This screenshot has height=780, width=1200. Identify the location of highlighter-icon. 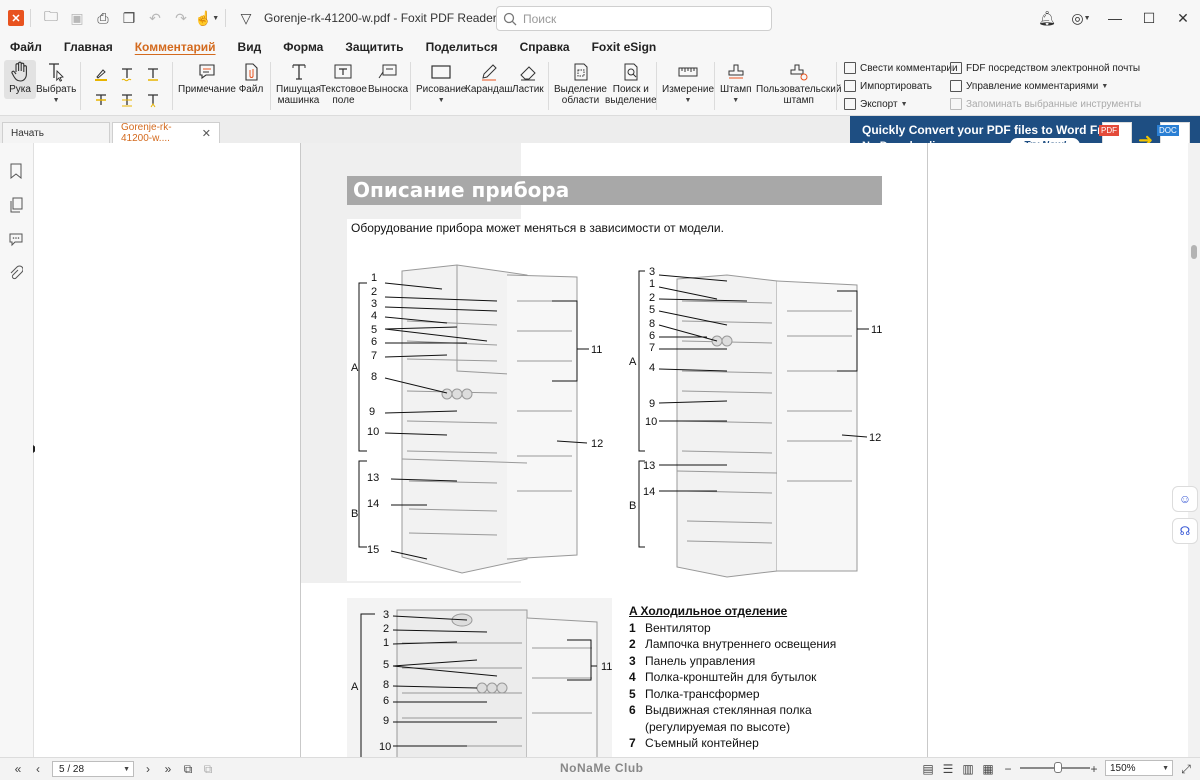
(101, 74).